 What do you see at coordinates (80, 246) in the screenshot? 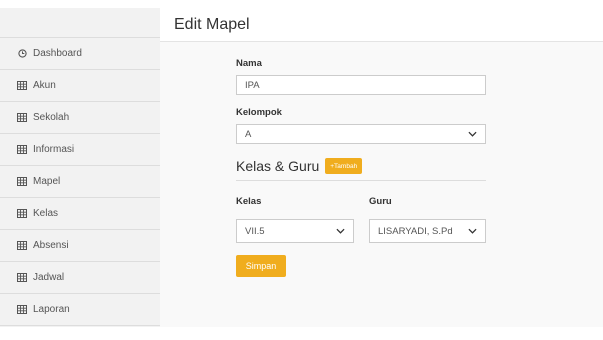
I see `sidebar-item-absensi: Absensi` at bounding box center [80, 246].